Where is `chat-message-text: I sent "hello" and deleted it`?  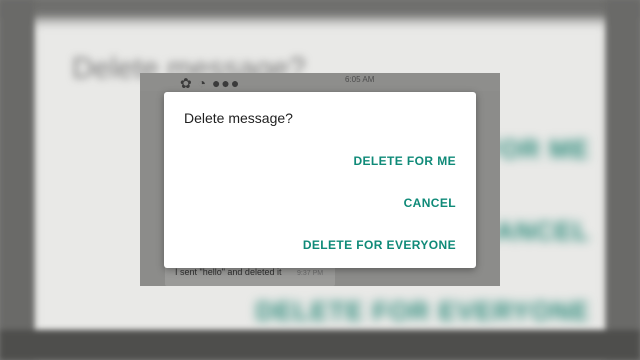 chat-message-text: I sent "hello" and deleted it is located at coordinates (228, 272).